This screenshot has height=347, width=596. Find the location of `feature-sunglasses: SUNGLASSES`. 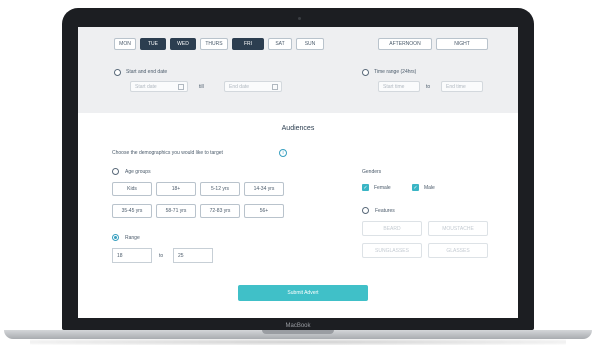

feature-sunglasses: SUNGLASSES is located at coordinates (392, 250).